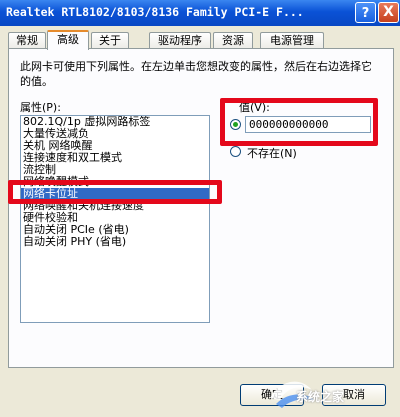 The width and height of the screenshot is (400, 417). What do you see at coordinates (299, 122) in the screenshot?
I see `highlight-box-value` at bounding box center [299, 122].